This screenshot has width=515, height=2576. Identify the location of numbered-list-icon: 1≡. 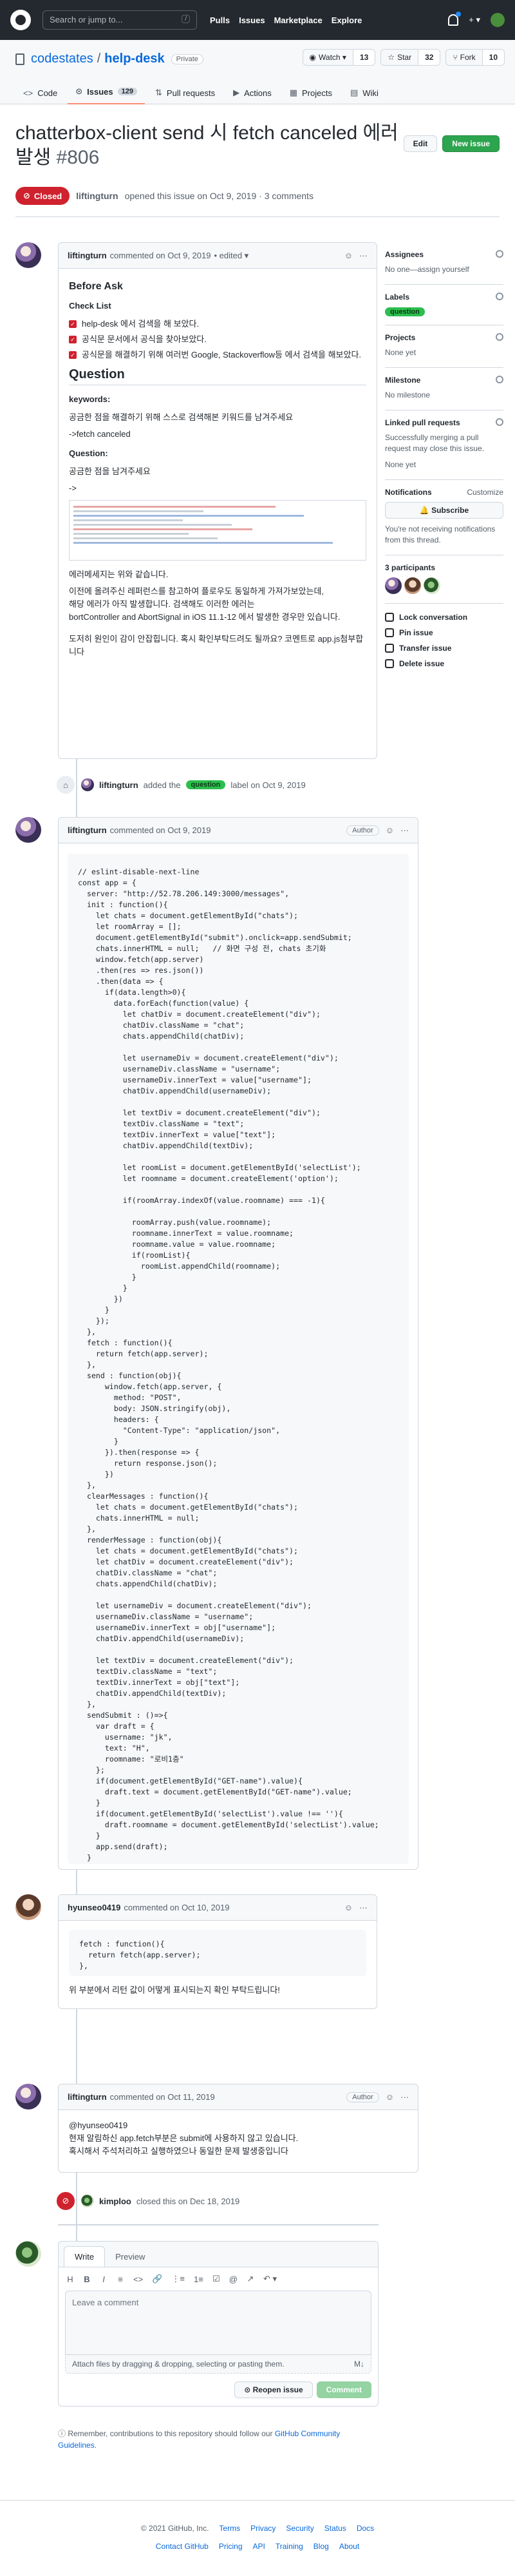
(198, 2279).